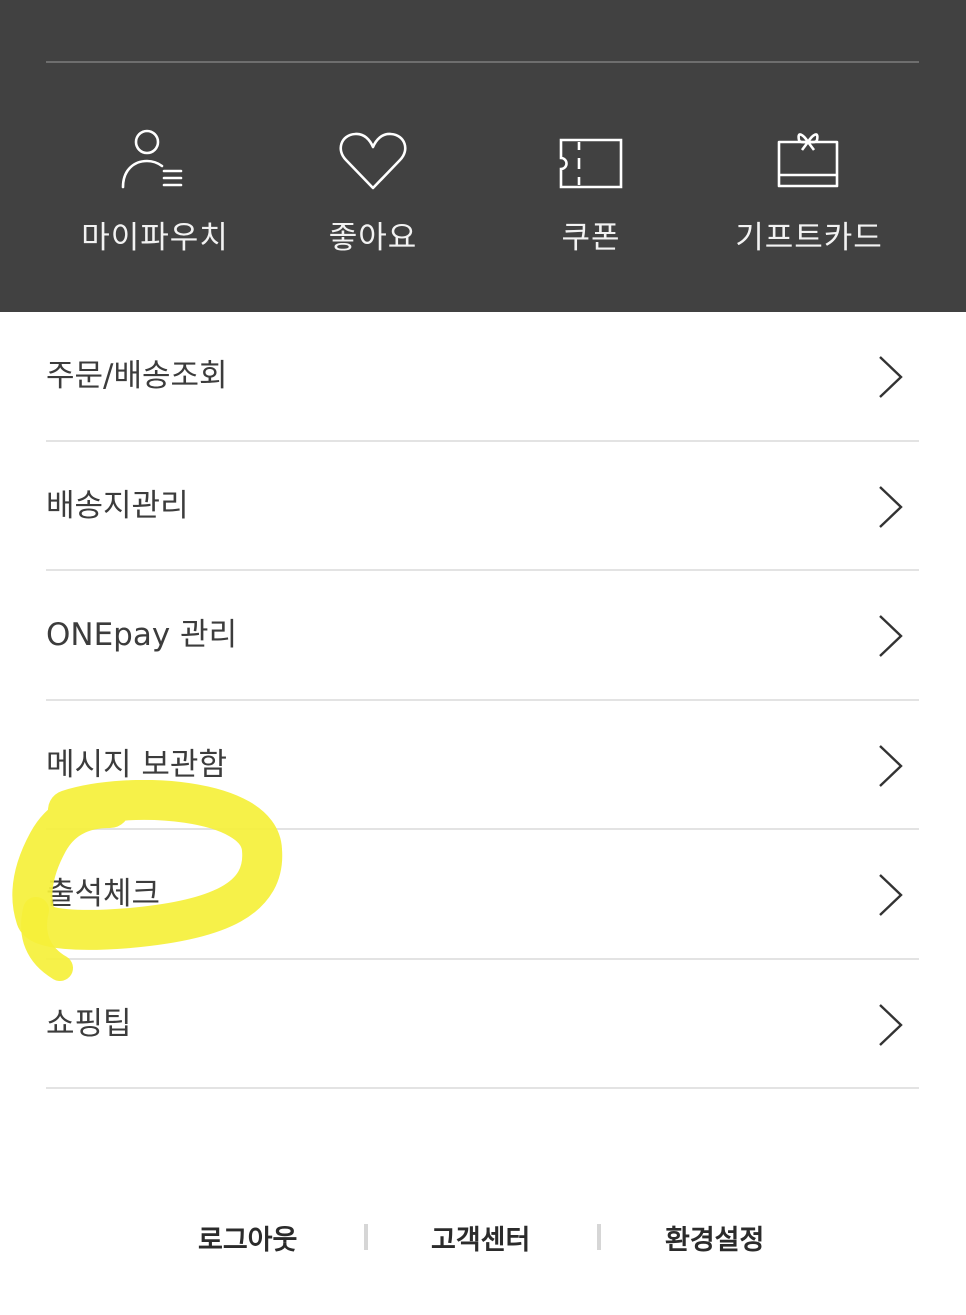 The image size is (966, 1315). I want to click on quick-gift-card-label: 기프트카드, so click(809, 238).